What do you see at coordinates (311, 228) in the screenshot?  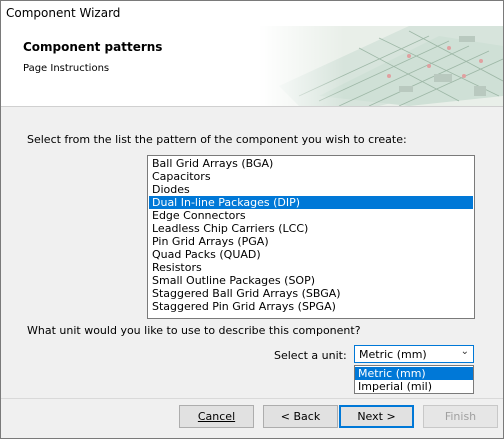 I see `pattern-item: Leadless Chip Carriers (LCC)` at bounding box center [311, 228].